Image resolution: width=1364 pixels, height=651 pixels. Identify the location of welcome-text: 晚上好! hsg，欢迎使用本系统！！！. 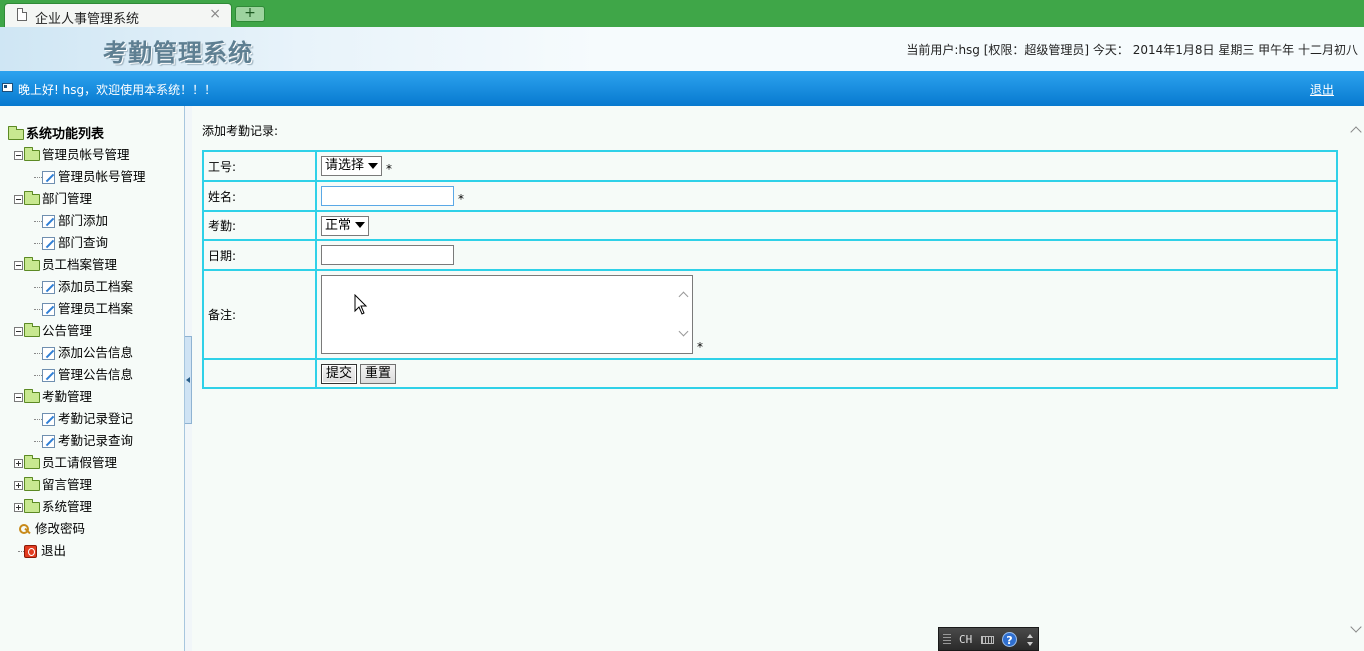
(117, 90).